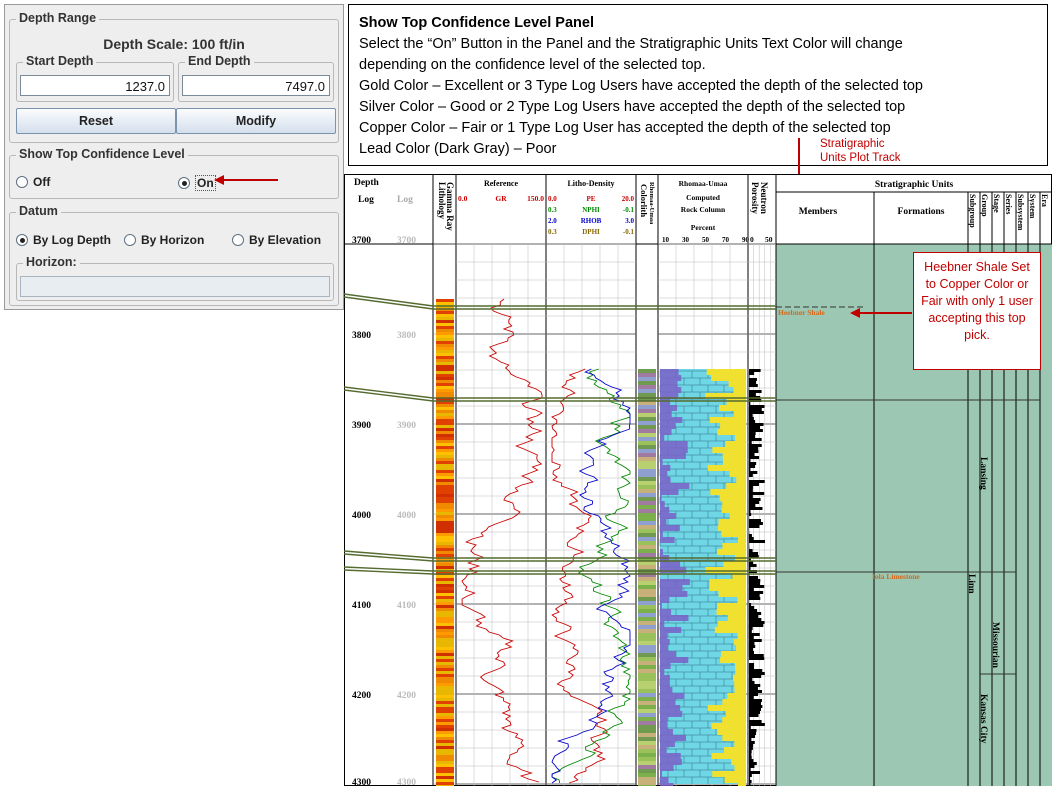 The width and height of the screenshot is (1056, 787). What do you see at coordinates (95, 85) in the screenshot?
I see `start-depth-input: 1237.0` at bounding box center [95, 85].